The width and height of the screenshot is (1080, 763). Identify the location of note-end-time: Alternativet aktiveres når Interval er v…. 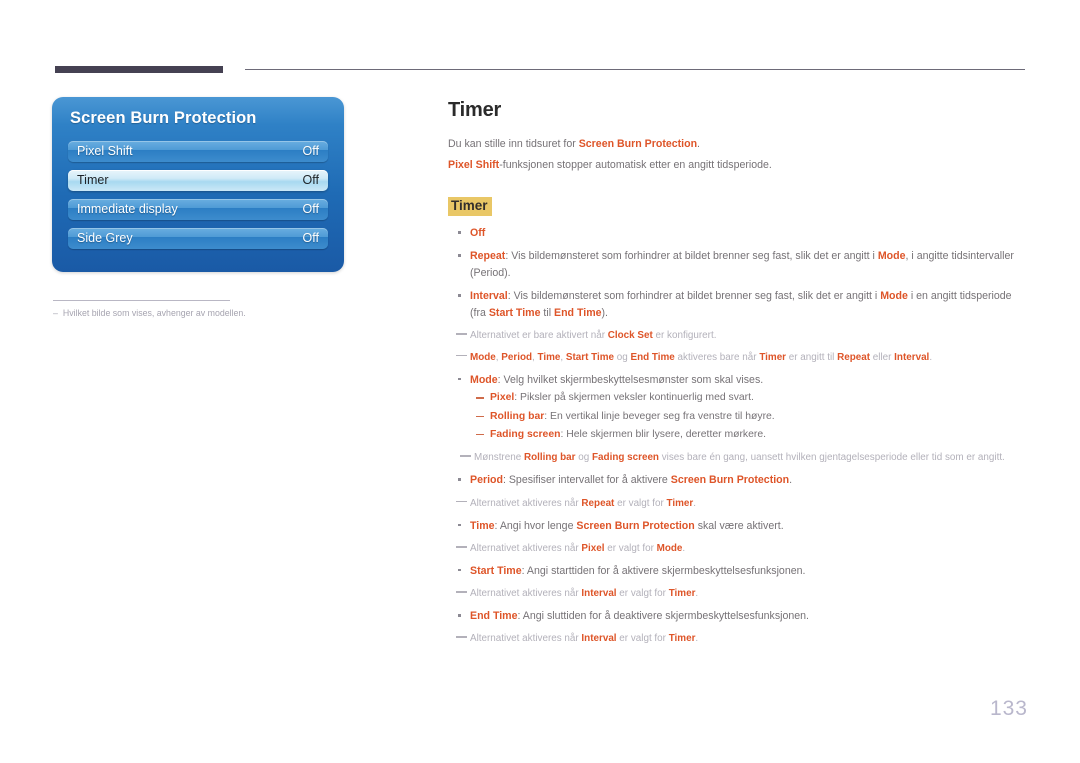
(737, 639).